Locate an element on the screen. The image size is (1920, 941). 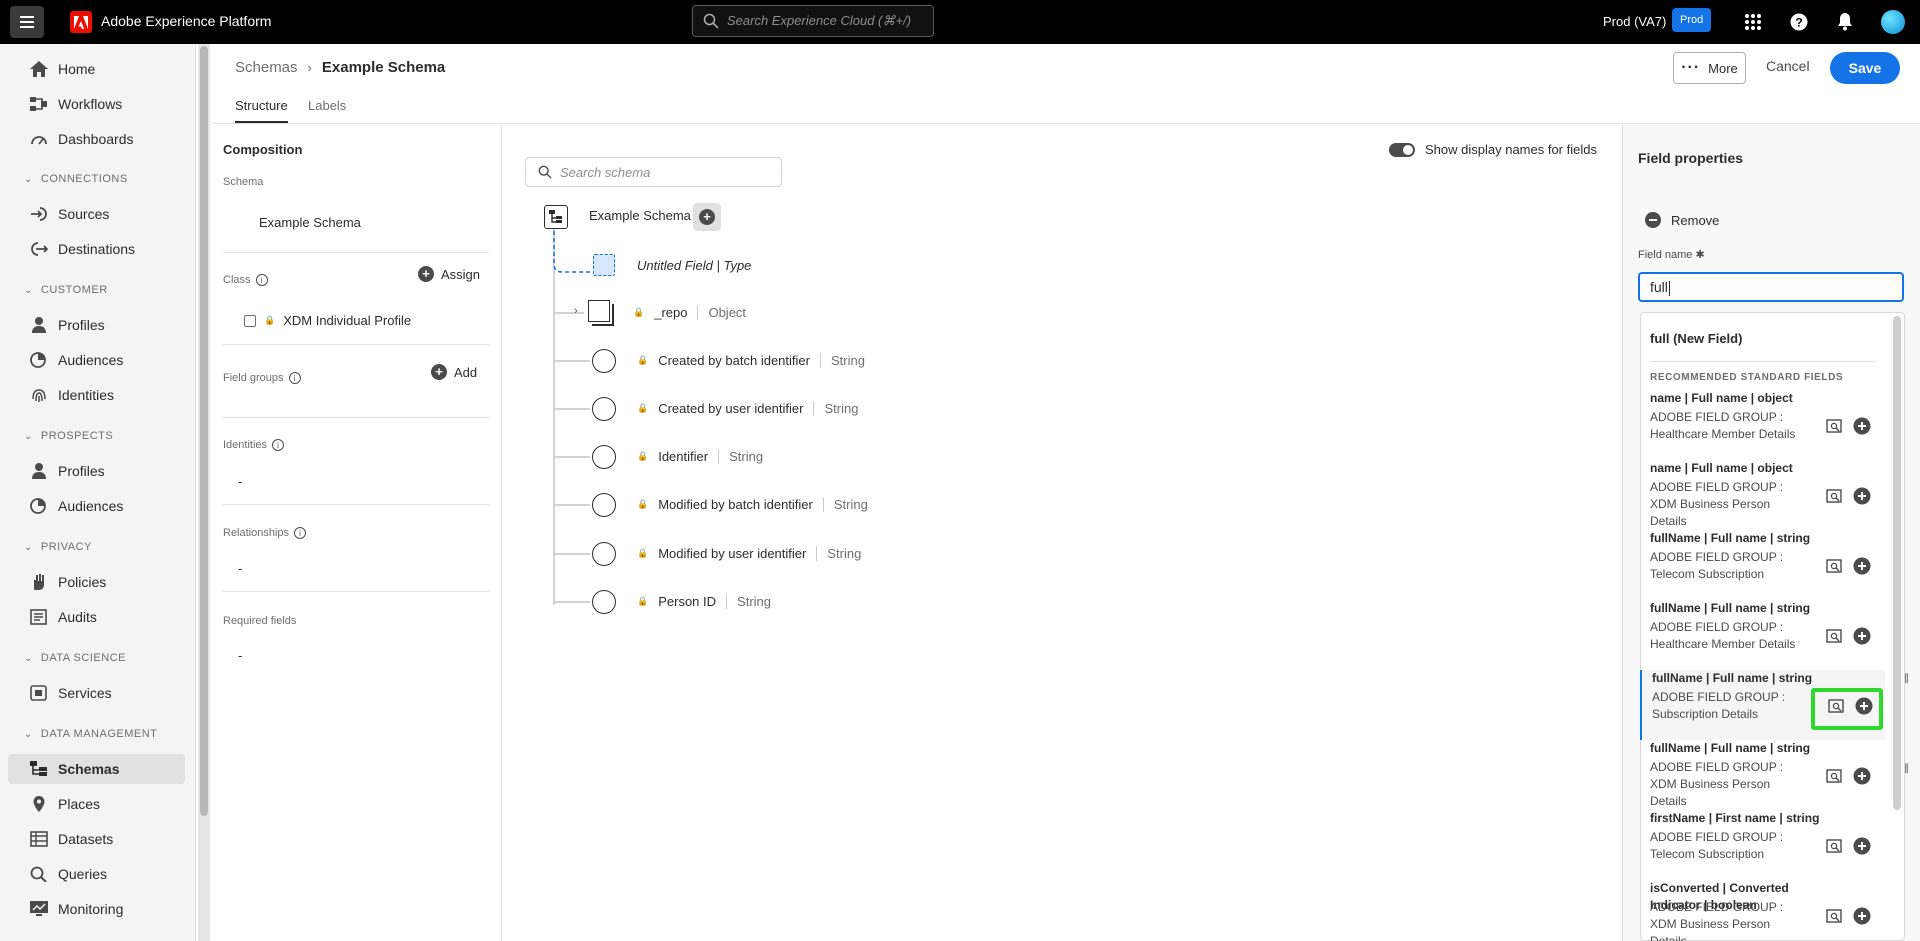
section-data-science: ⌄ DATA SCIENCE is located at coordinates (75, 658).